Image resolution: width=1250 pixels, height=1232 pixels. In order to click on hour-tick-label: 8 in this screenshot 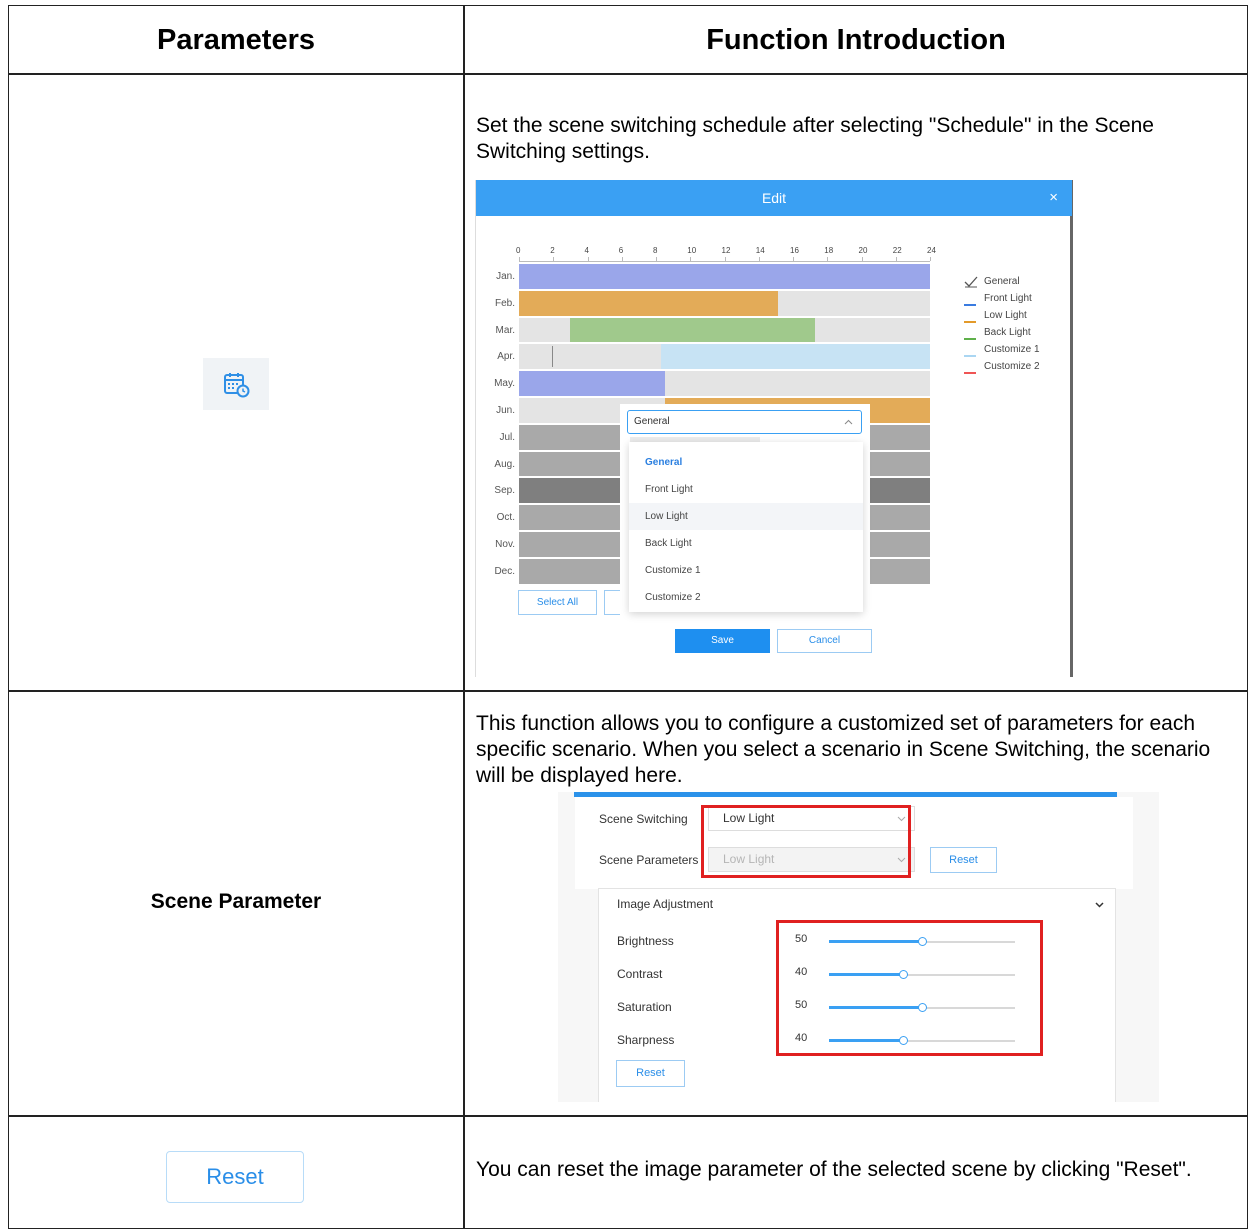, I will do `click(655, 250)`.